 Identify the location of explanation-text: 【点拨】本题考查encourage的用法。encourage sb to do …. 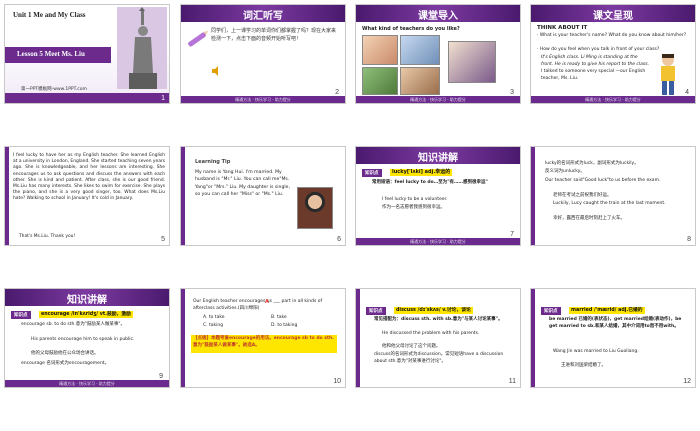
(263, 342).